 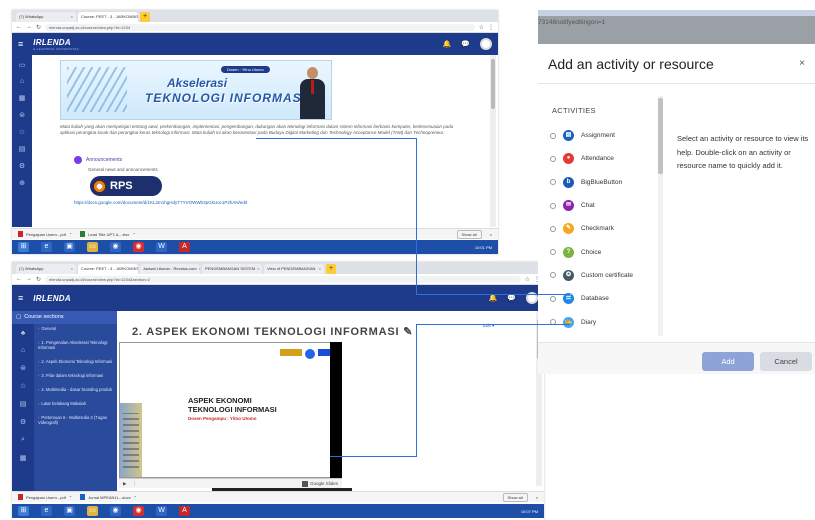 I want to click on activity-item: ✪ Custom certificate, so click(x=602, y=275).